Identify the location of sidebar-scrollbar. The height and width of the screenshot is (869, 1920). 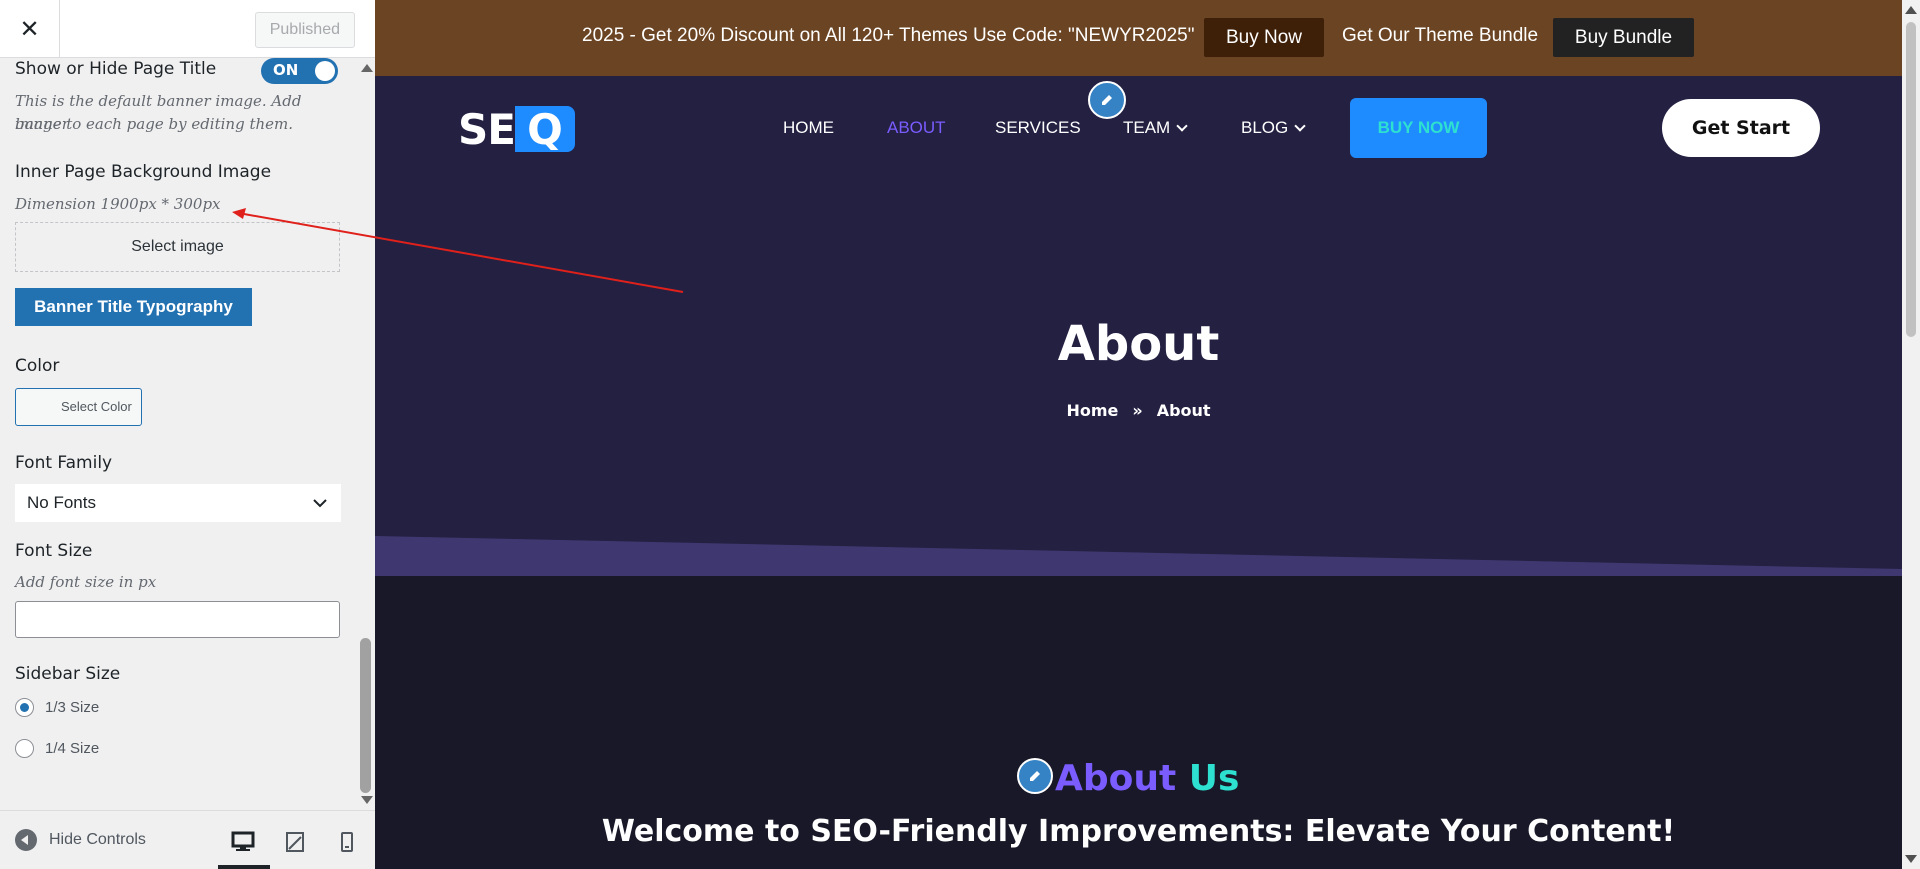
(366, 434).